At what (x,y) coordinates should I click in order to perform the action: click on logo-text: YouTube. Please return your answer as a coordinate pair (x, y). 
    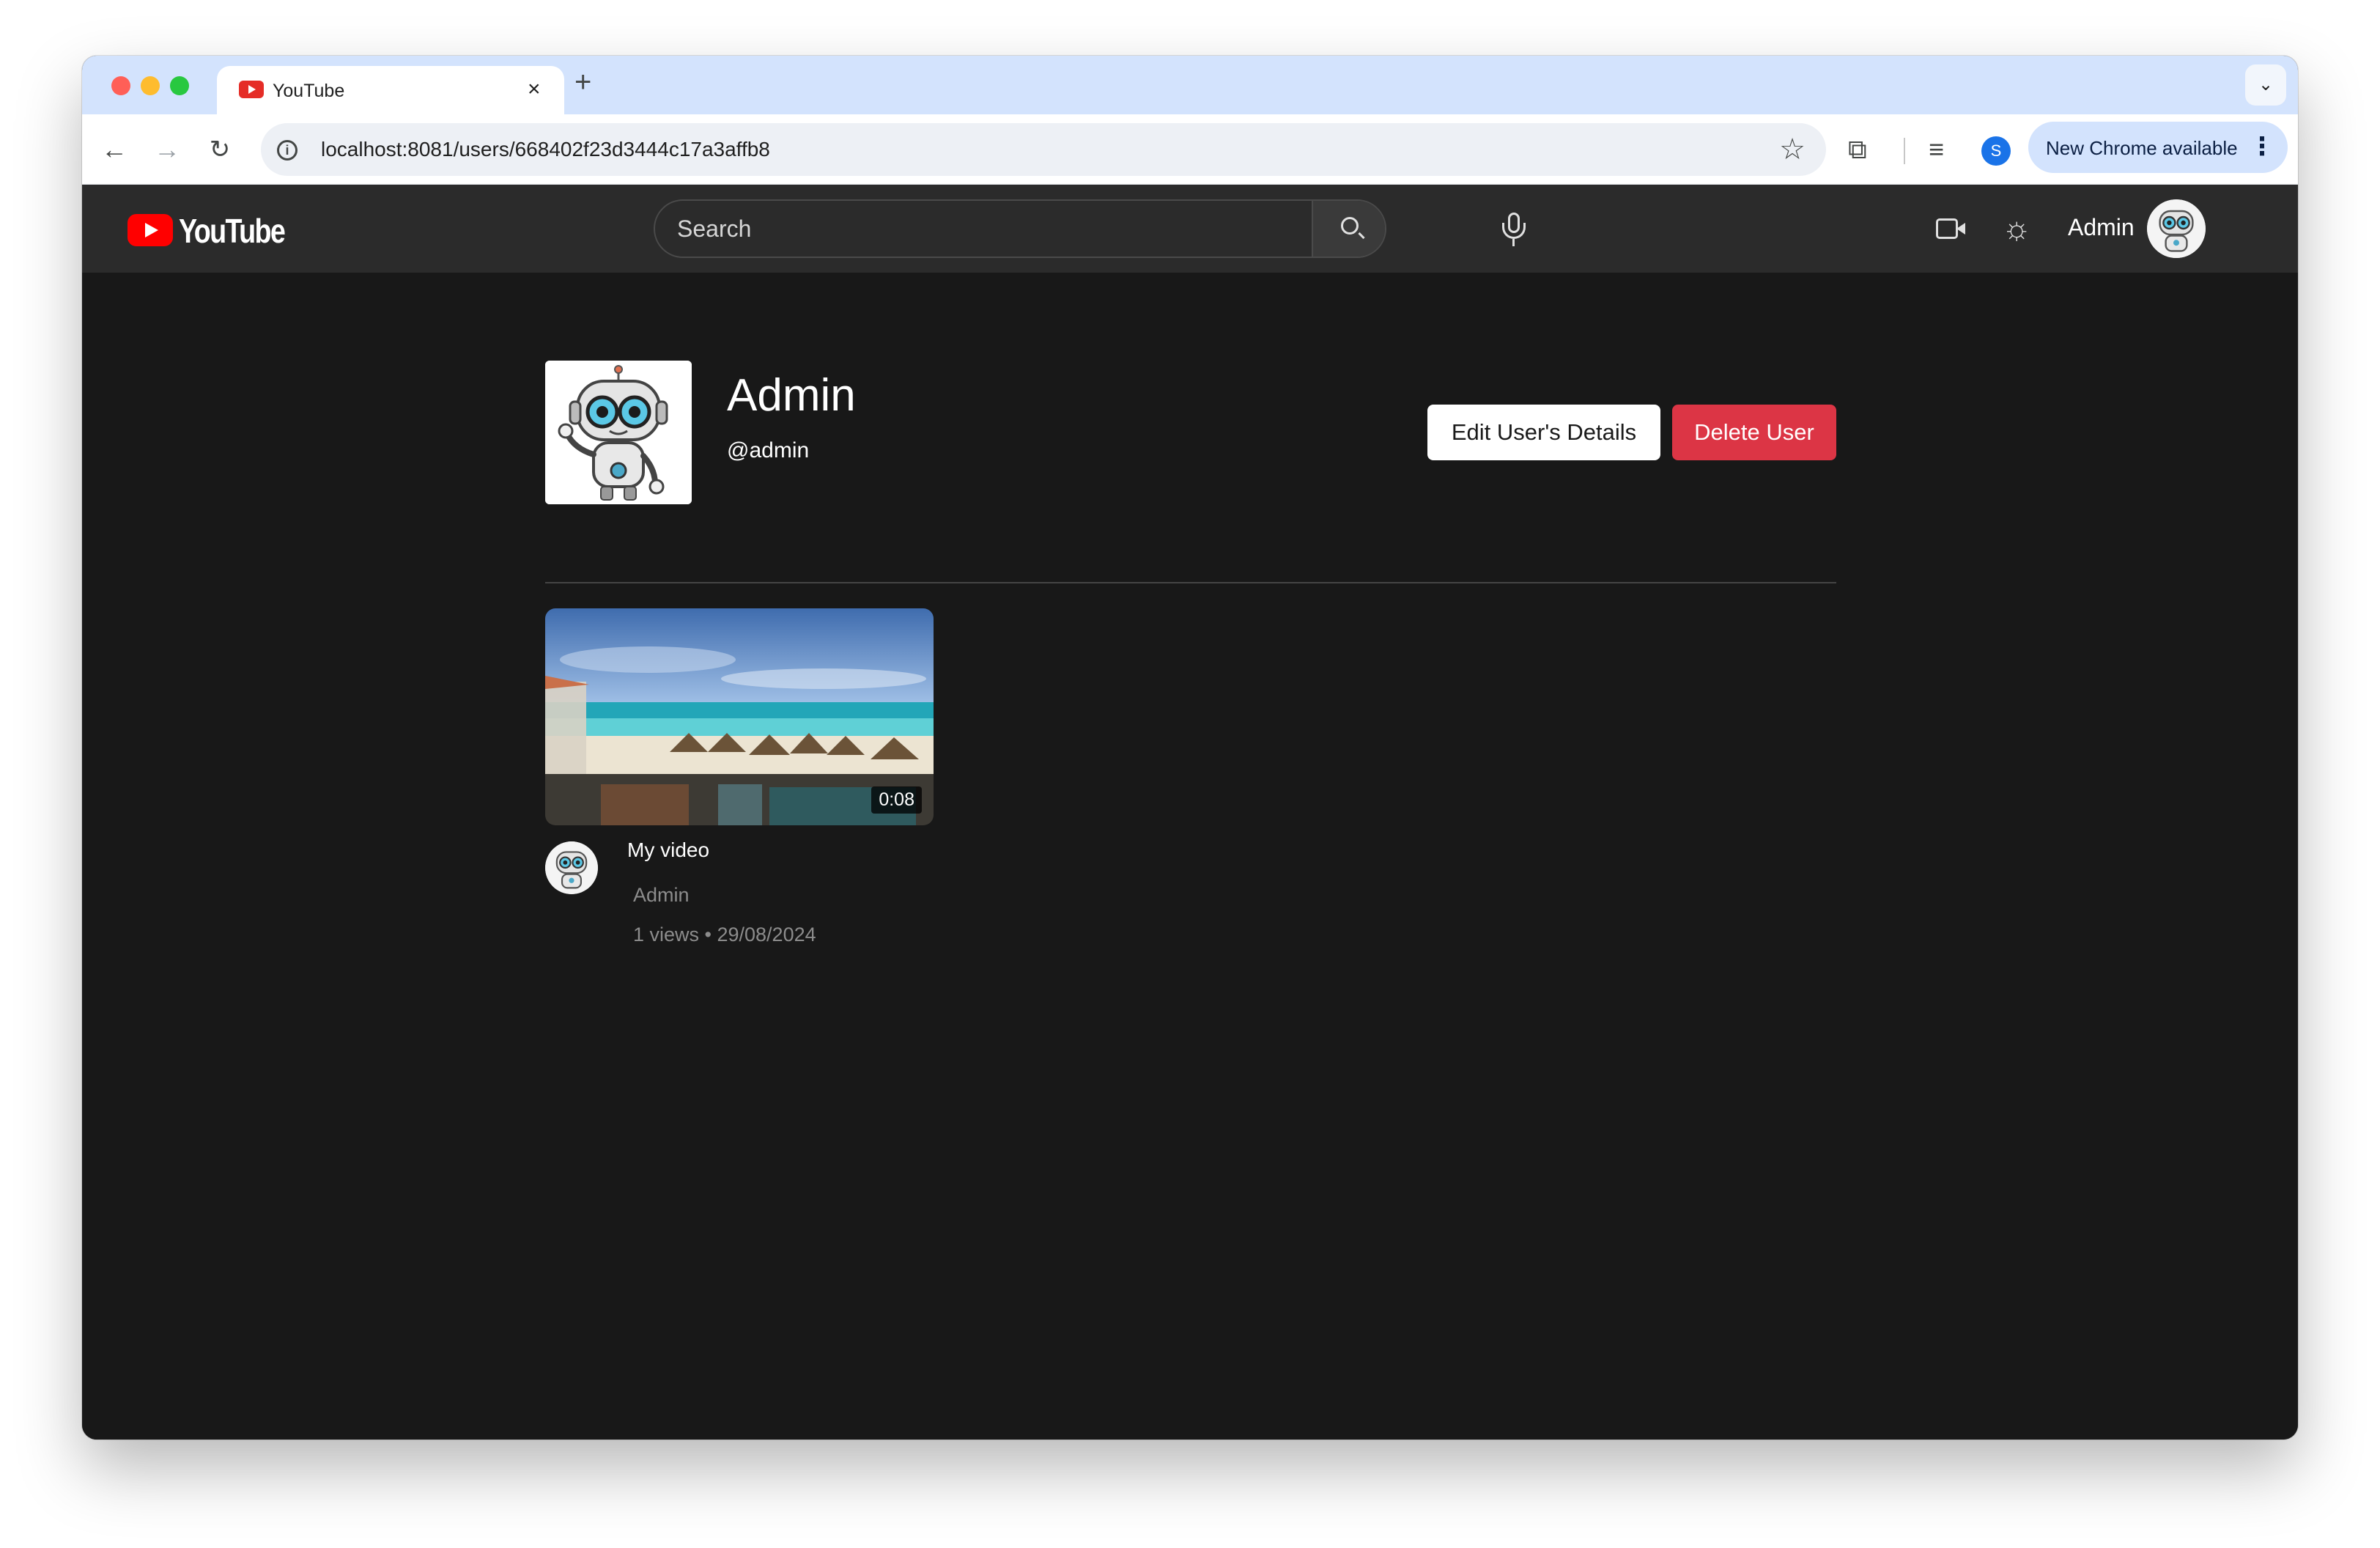
    Looking at the image, I should click on (232, 231).